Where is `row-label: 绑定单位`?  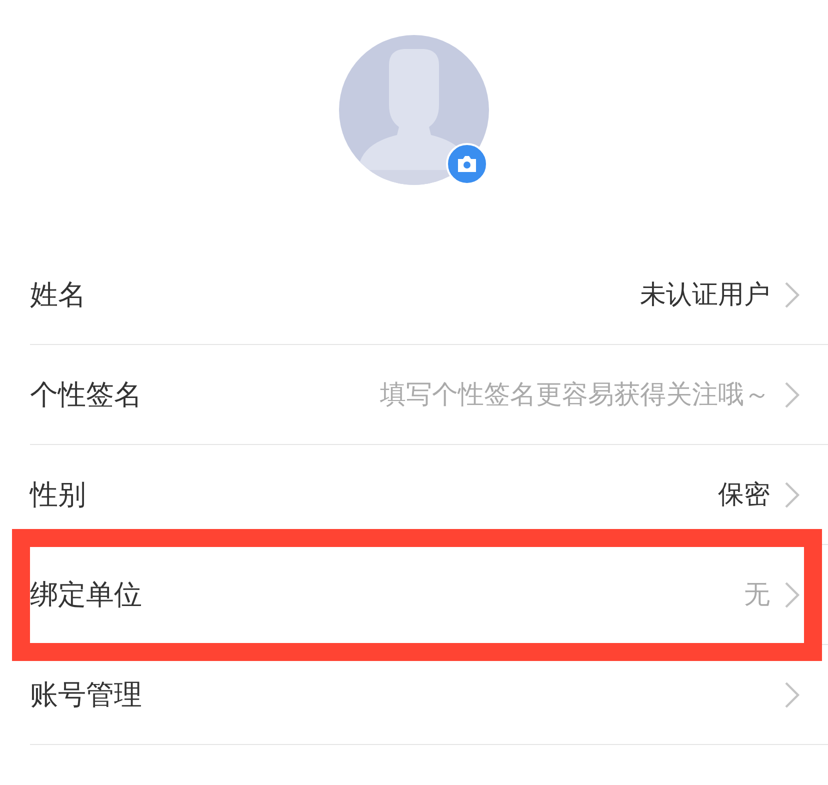
row-label: 绑定单位 is located at coordinates (86, 594).